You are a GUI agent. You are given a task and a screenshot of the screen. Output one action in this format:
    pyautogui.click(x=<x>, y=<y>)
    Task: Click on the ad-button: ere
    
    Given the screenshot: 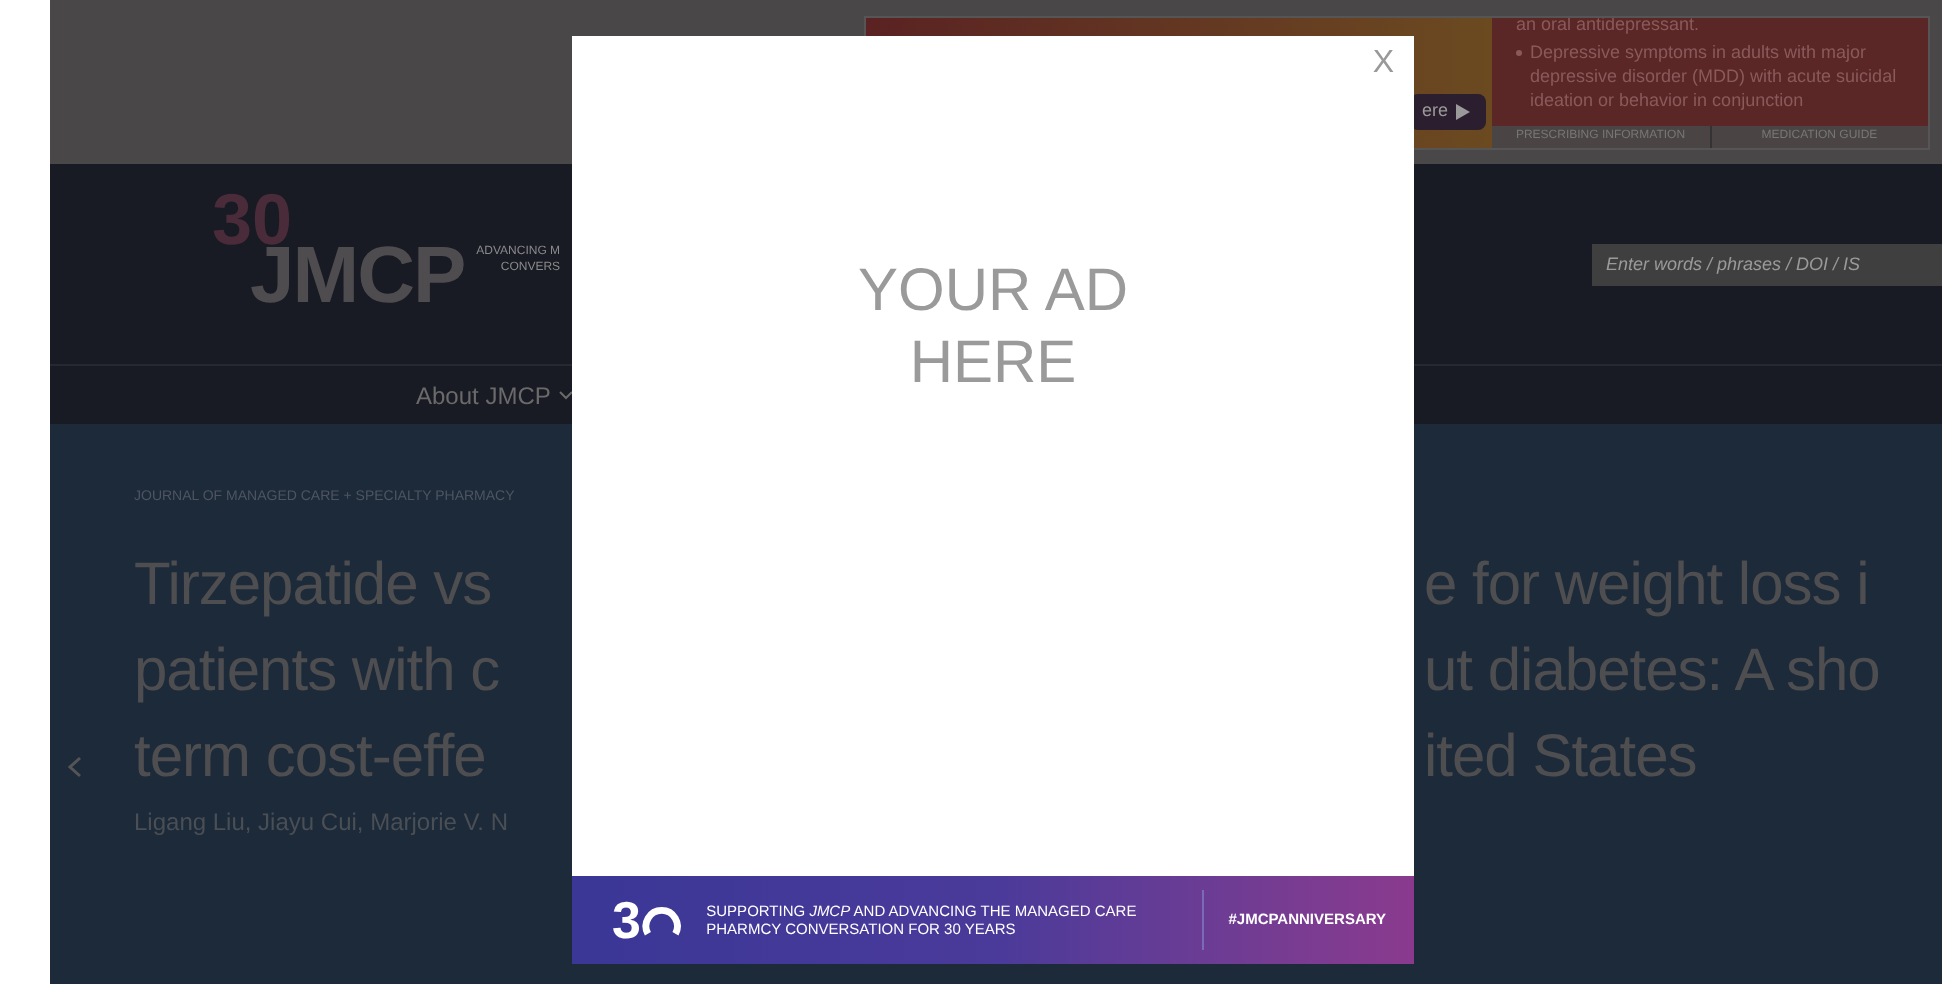 What is the action you would take?
    pyautogui.click(x=1448, y=111)
    